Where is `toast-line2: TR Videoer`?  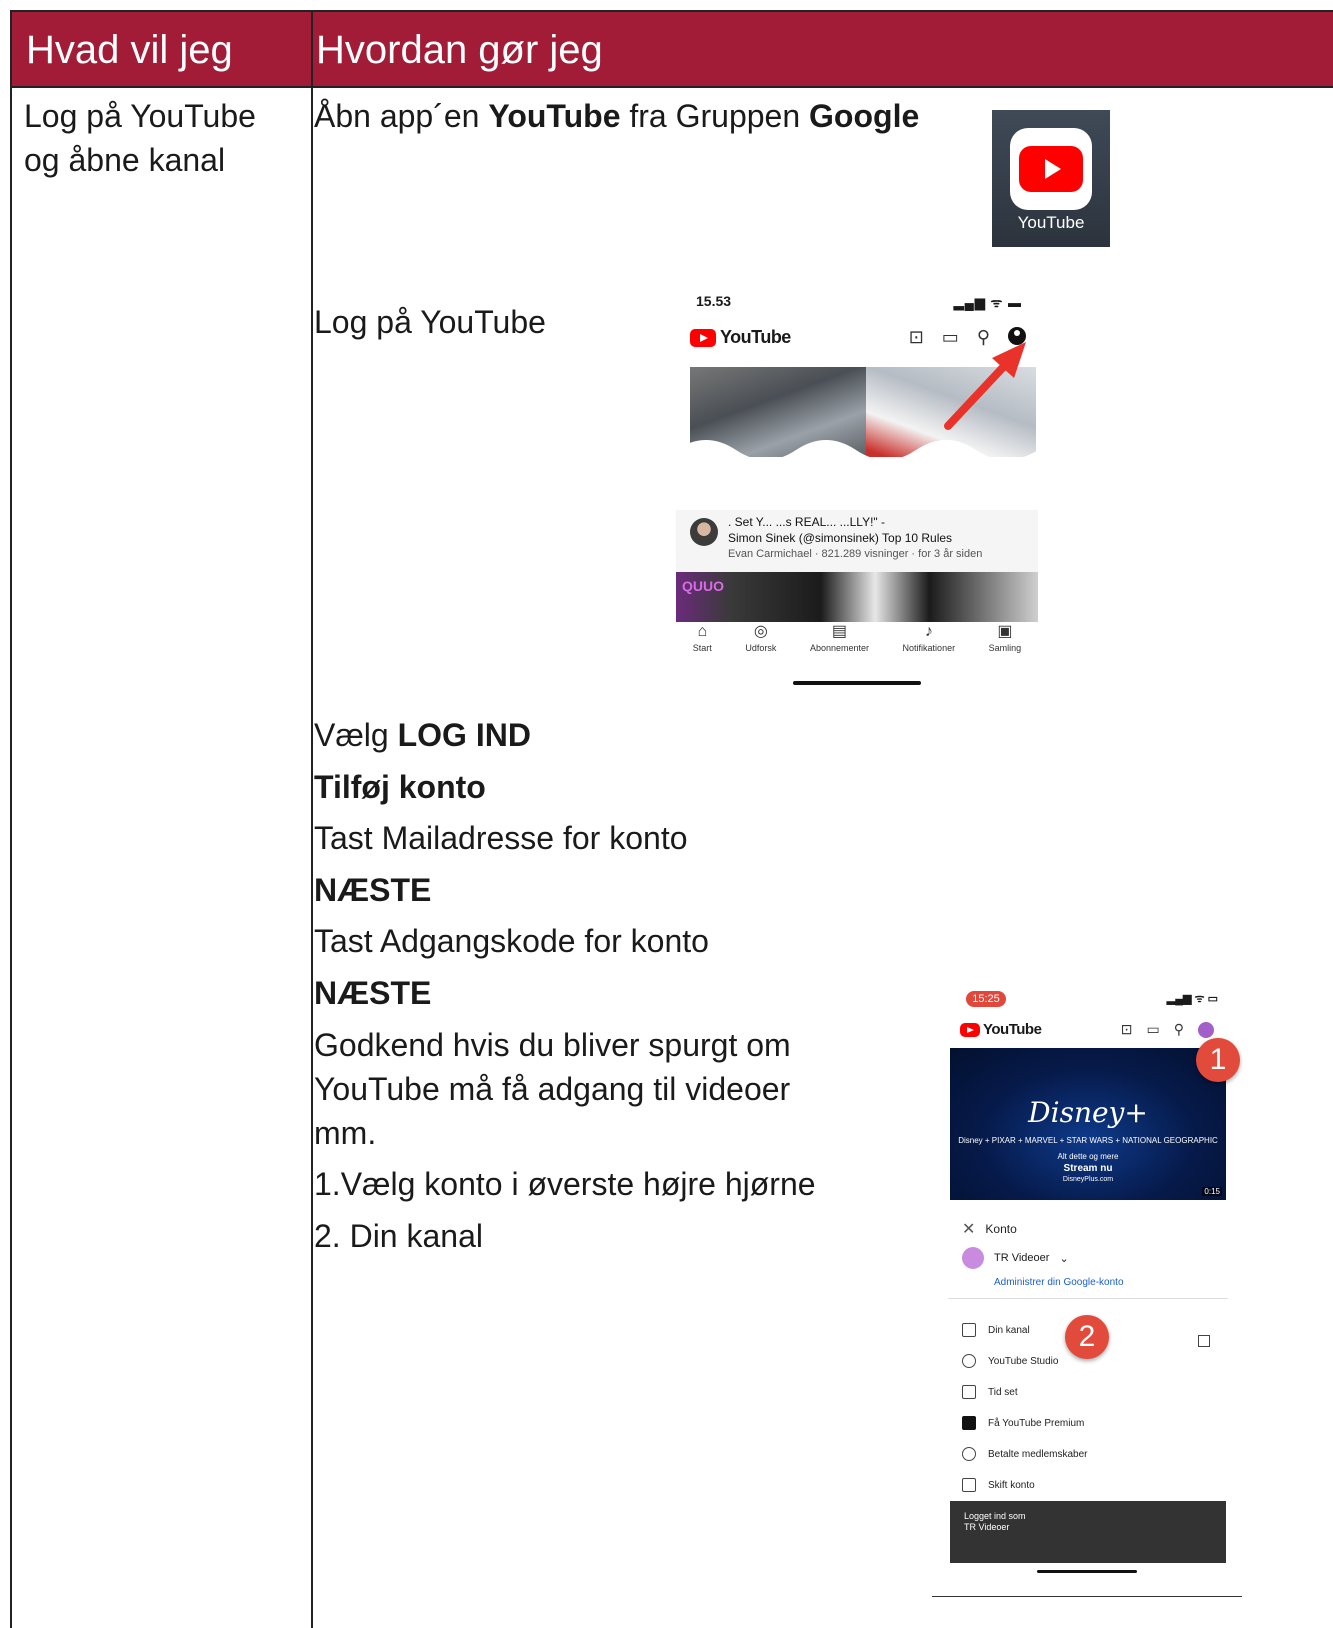 toast-line2: TR Videoer is located at coordinates (987, 1527).